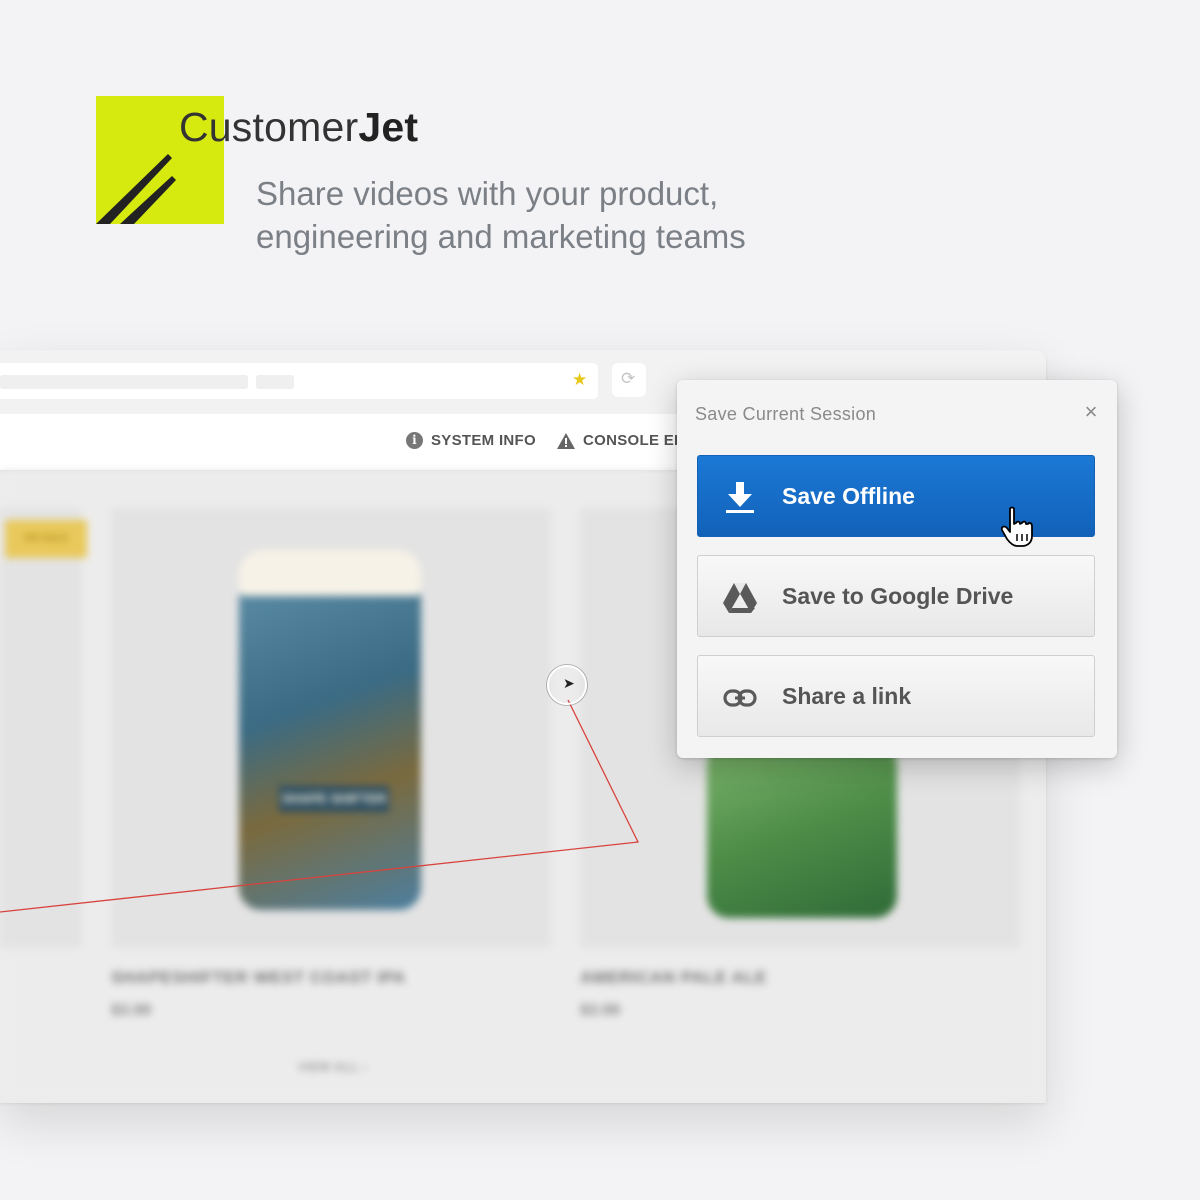 This screenshot has width=1200, height=1200. Describe the element at coordinates (634, 440) in the screenshot. I see `console-errors-label: CONSOLE ER` at that location.